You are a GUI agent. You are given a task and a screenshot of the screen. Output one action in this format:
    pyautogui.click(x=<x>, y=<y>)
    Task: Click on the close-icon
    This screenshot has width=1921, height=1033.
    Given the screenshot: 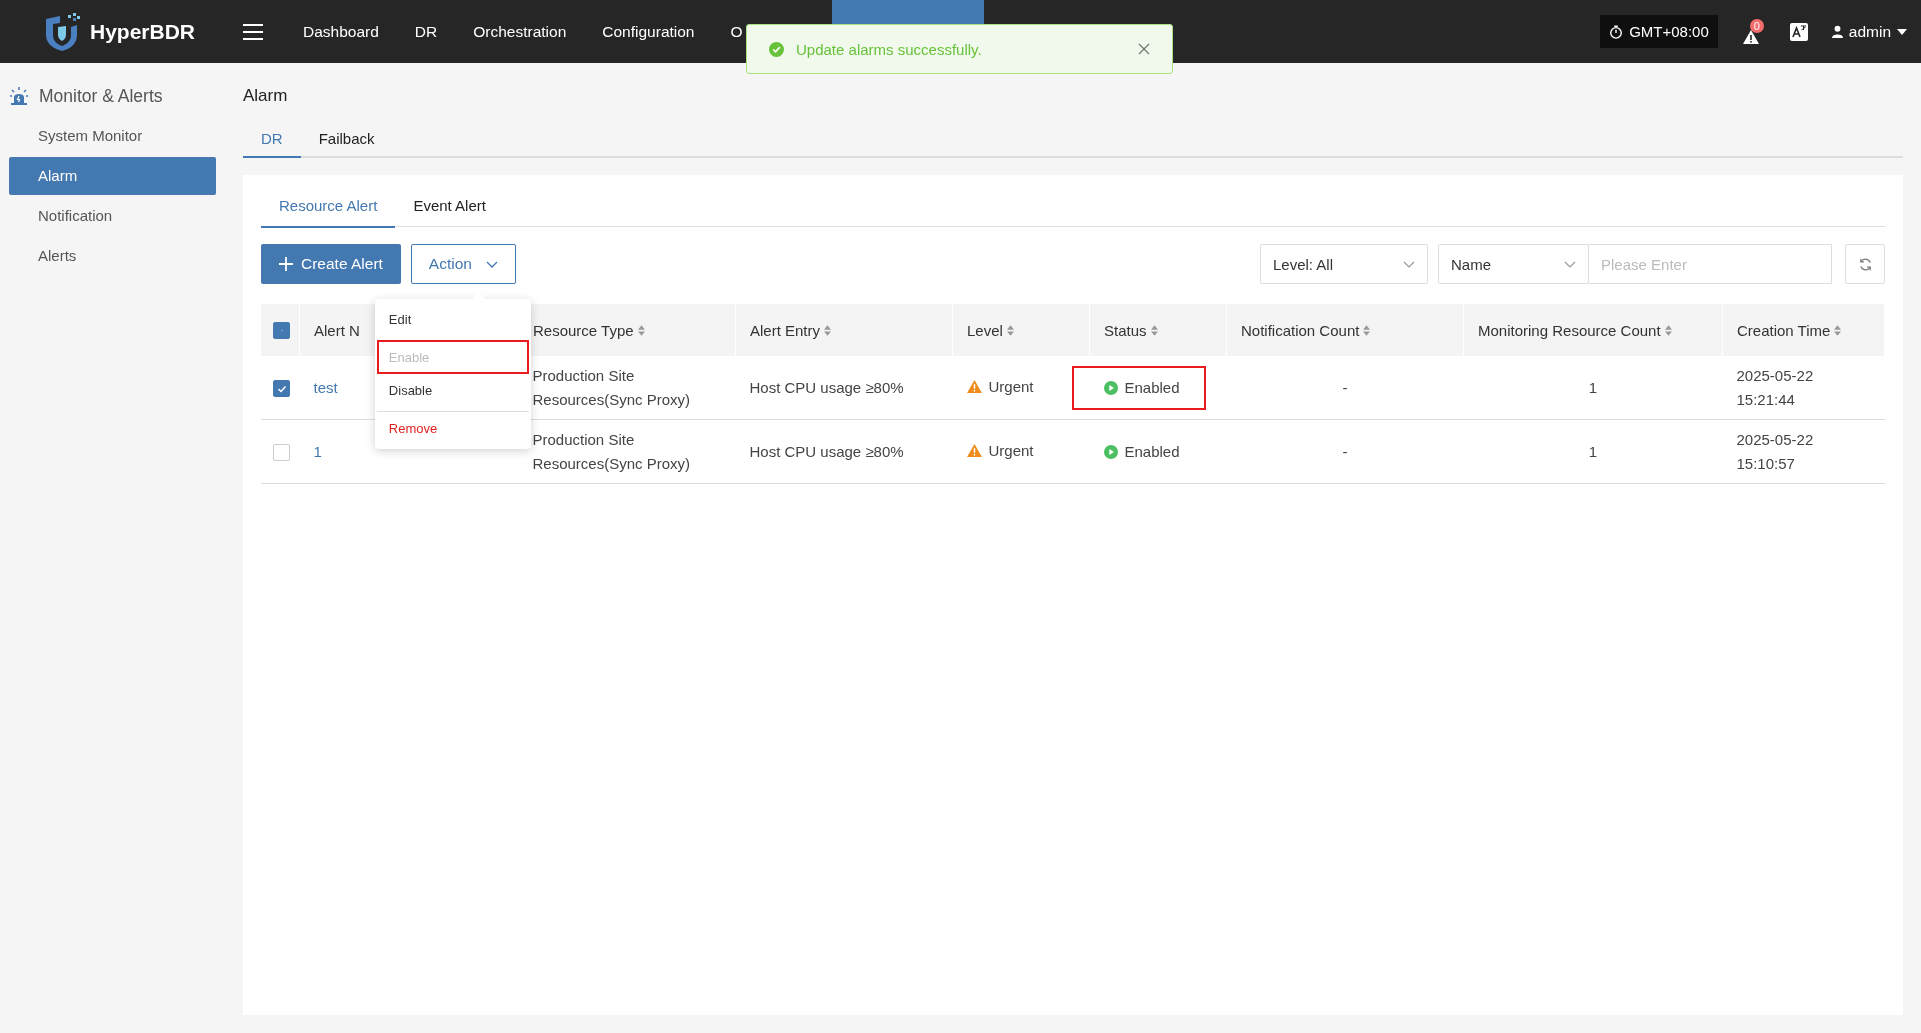 What is the action you would take?
    pyautogui.click(x=1144, y=49)
    